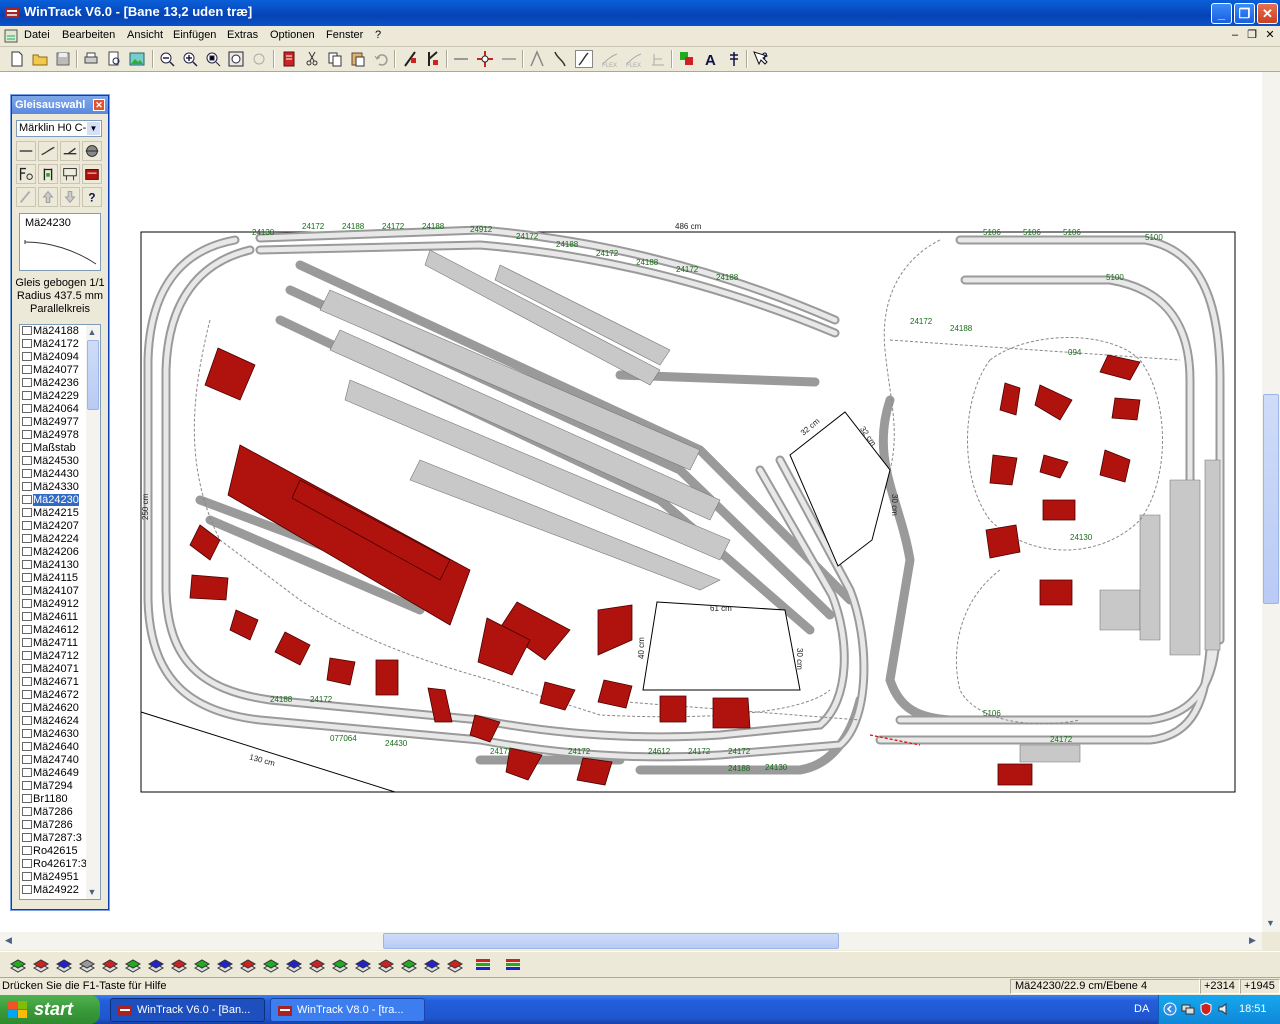  Describe the element at coordinates (52, 747) in the screenshot. I see `list-item: Mä24640` at that location.